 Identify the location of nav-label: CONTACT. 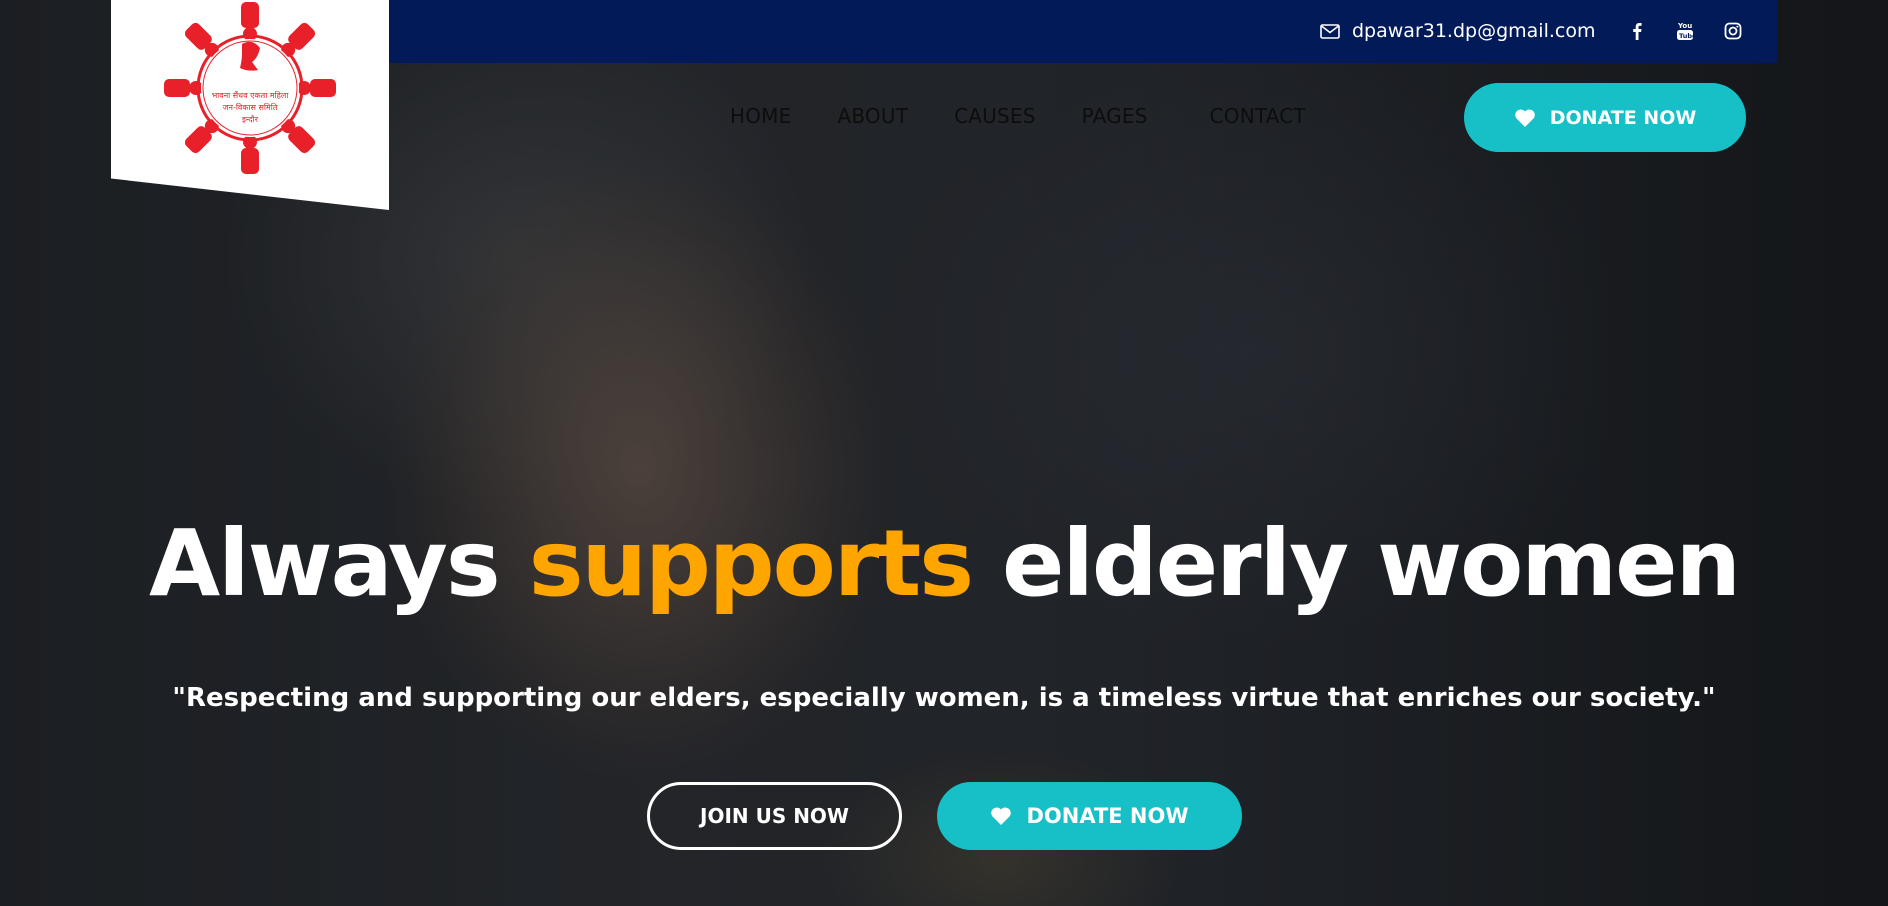
(1257, 116).